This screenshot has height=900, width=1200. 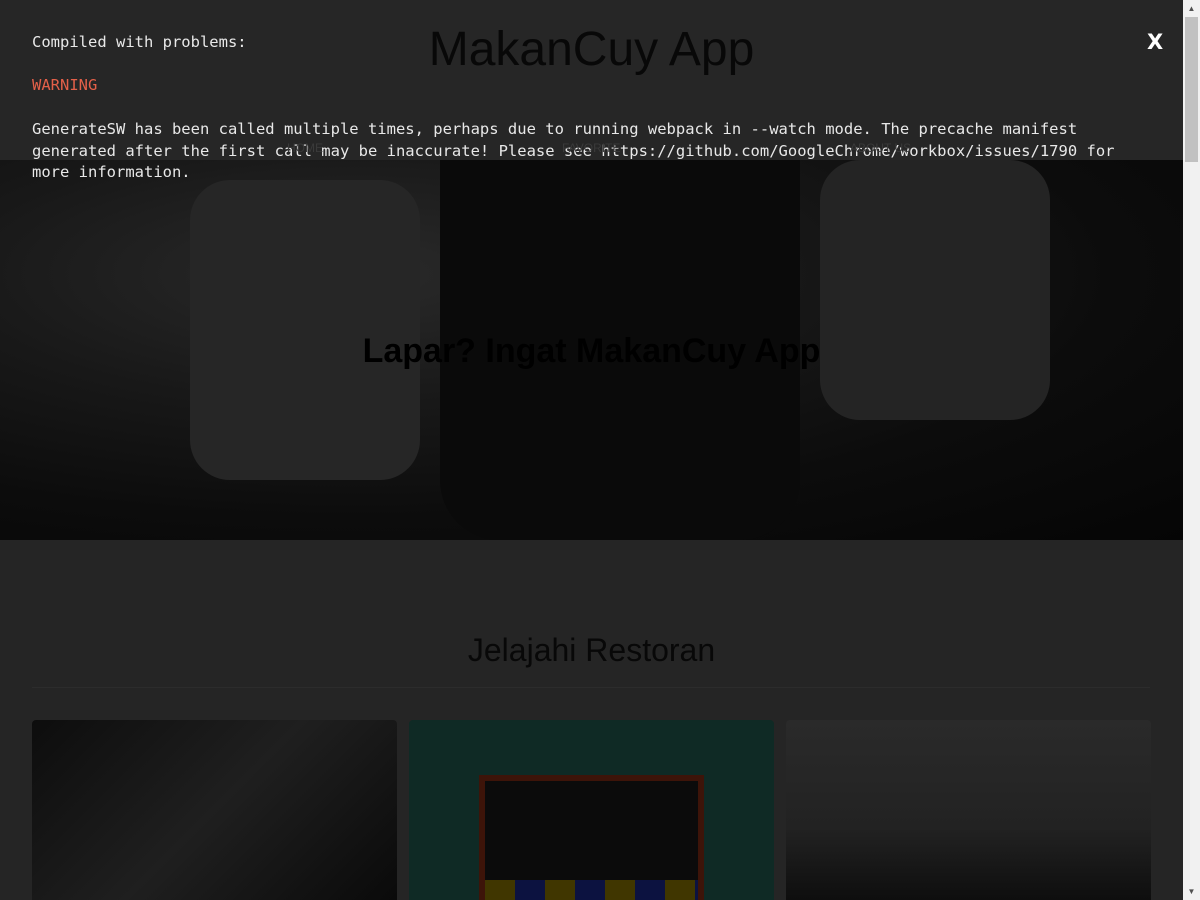 What do you see at coordinates (305, 148) in the screenshot?
I see `nav-home: HOME` at bounding box center [305, 148].